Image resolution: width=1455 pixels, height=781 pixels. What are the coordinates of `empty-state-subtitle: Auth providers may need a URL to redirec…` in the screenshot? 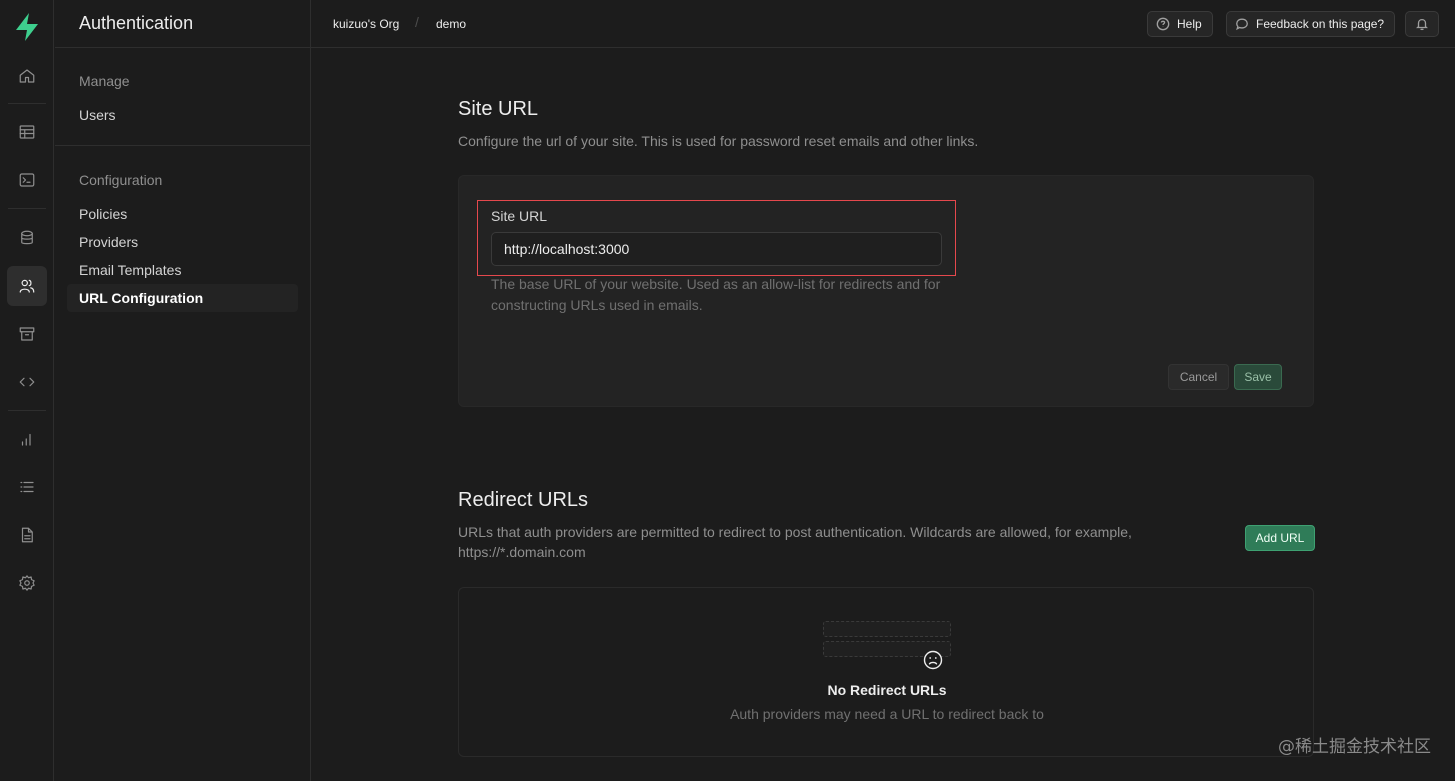 It's located at (887, 714).